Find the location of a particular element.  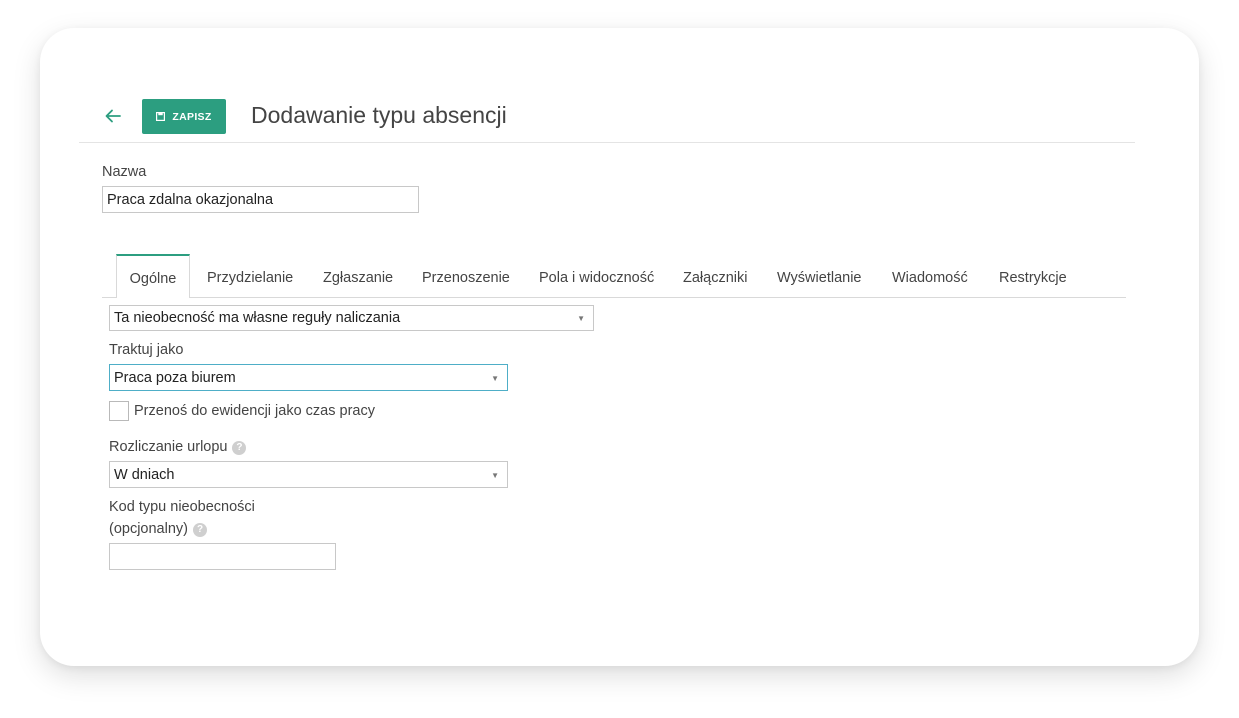

transfer-to-records-checkbox is located at coordinates (119, 411).